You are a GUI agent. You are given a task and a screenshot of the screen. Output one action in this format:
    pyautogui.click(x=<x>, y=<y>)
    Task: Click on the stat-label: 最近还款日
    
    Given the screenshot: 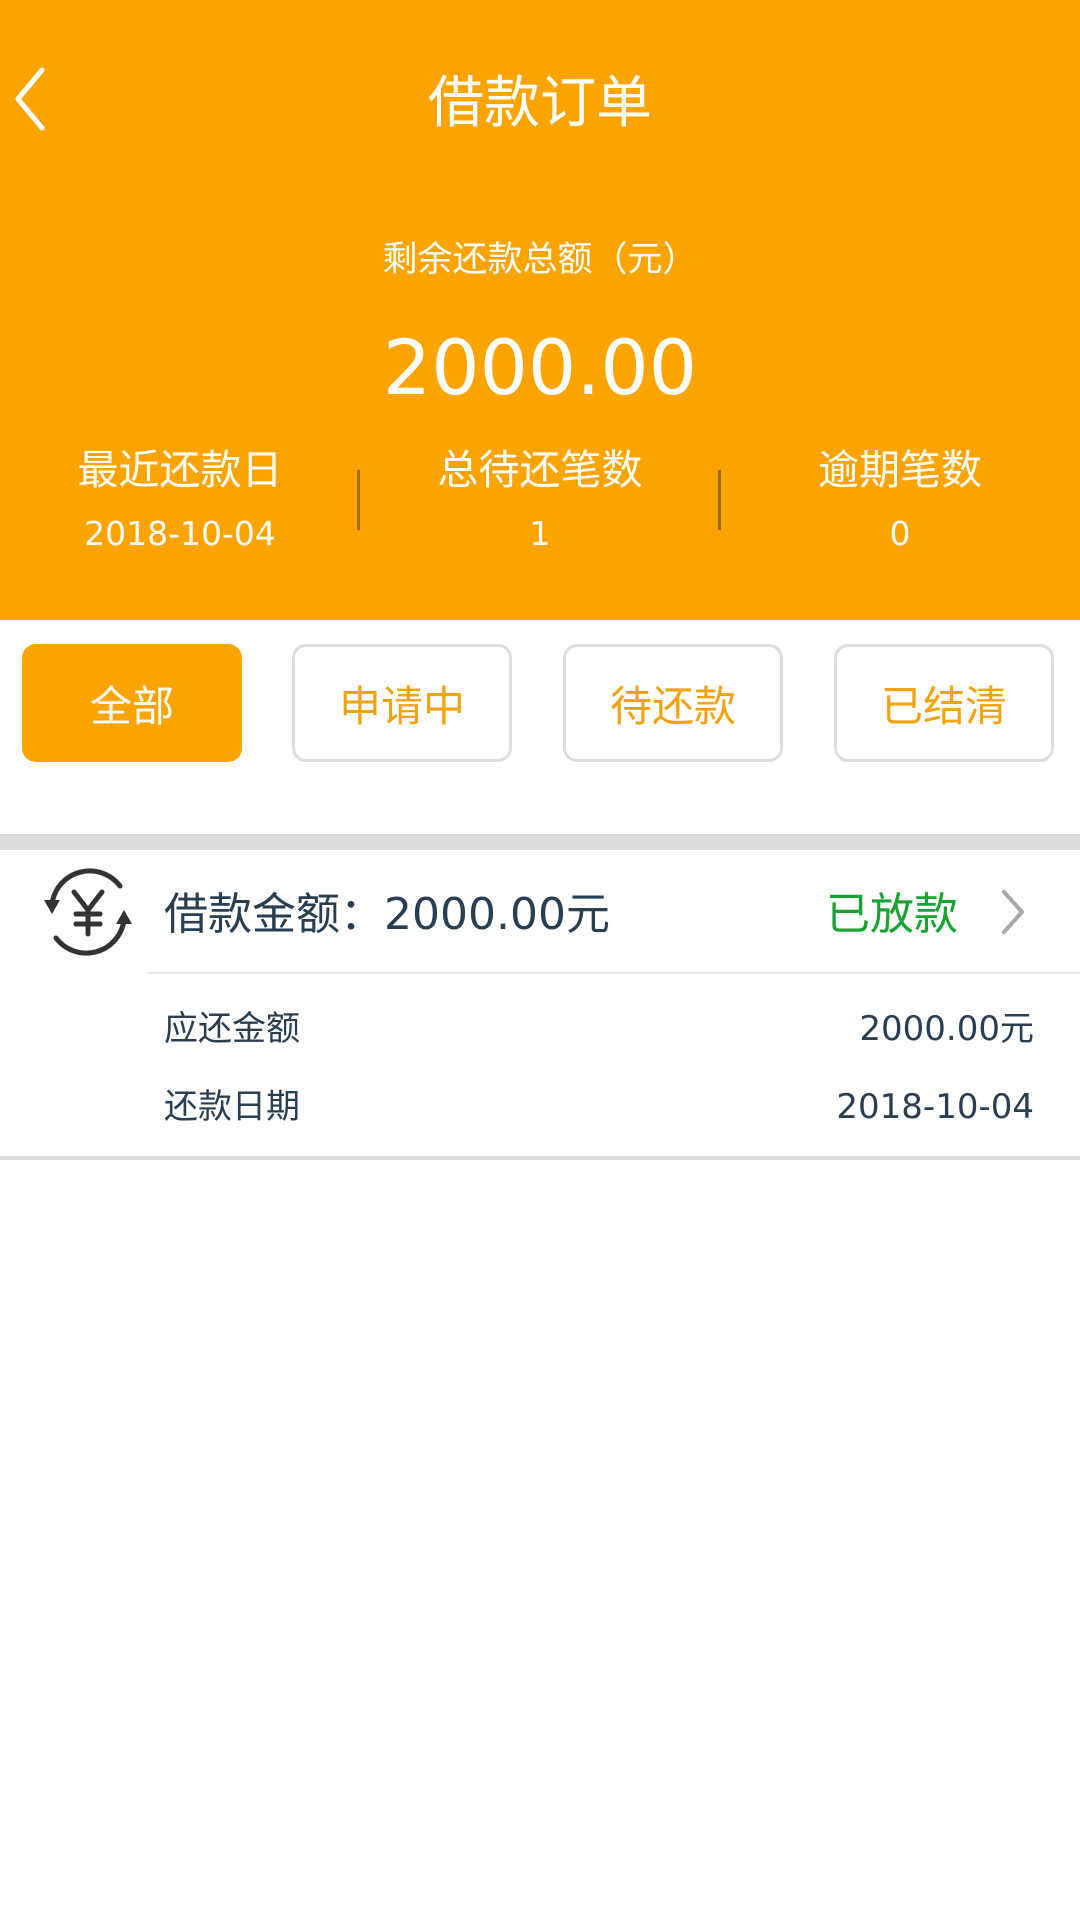 What is the action you would take?
    pyautogui.click(x=180, y=470)
    